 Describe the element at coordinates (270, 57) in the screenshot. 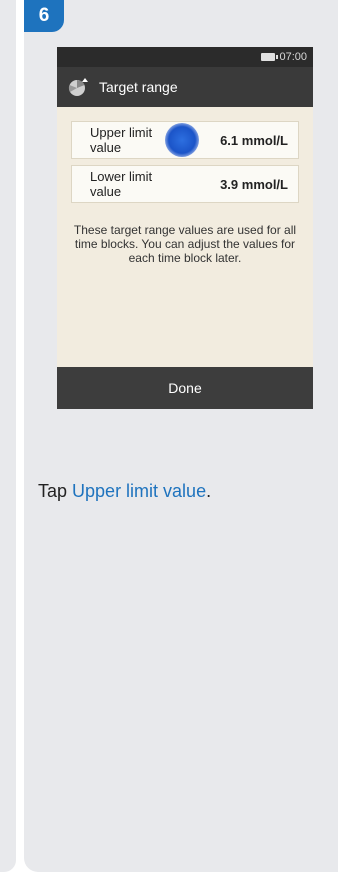

I see `battery-icon` at that location.